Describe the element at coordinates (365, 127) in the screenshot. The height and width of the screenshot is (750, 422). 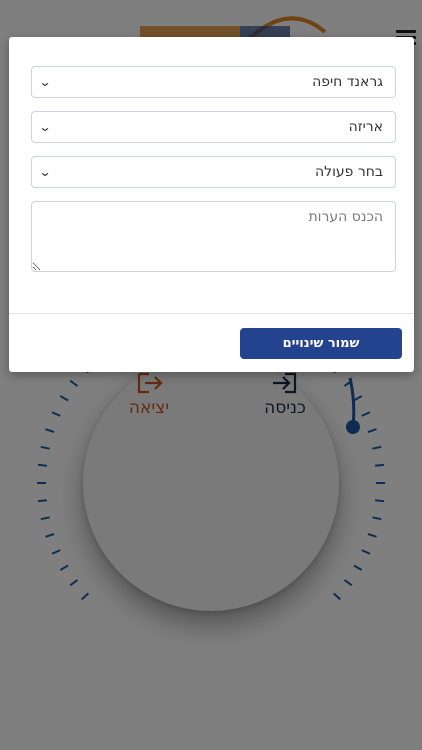
I see `department-select-value: אריזה` at that location.